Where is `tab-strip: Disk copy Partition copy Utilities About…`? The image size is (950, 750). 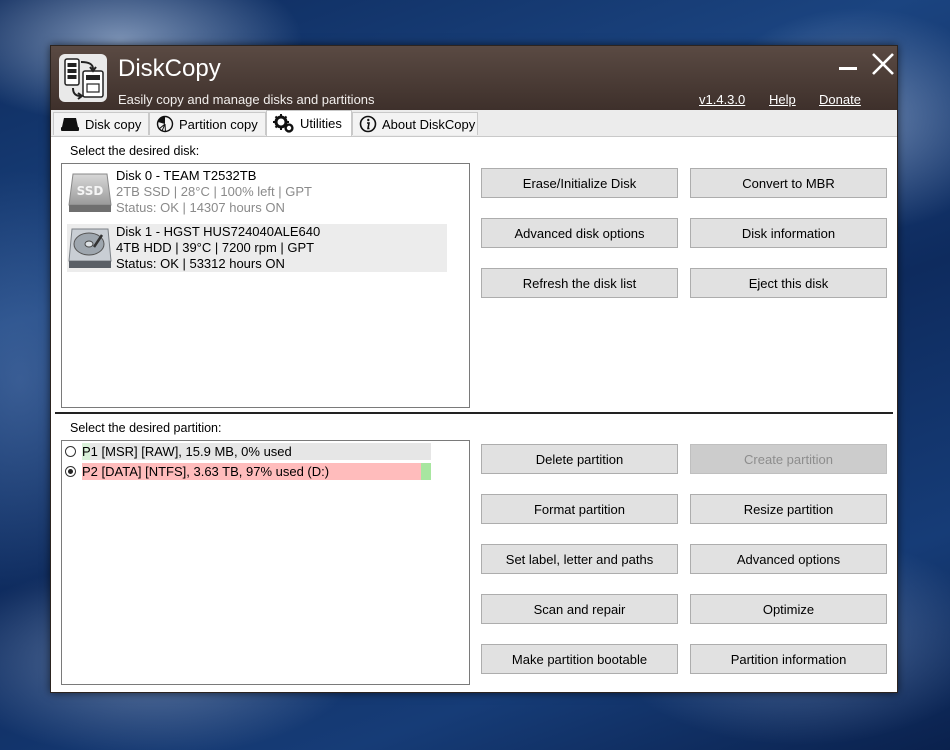 tab-strip: Disk copy Partition copy Utilities About… is located at coordinates (474, 123).